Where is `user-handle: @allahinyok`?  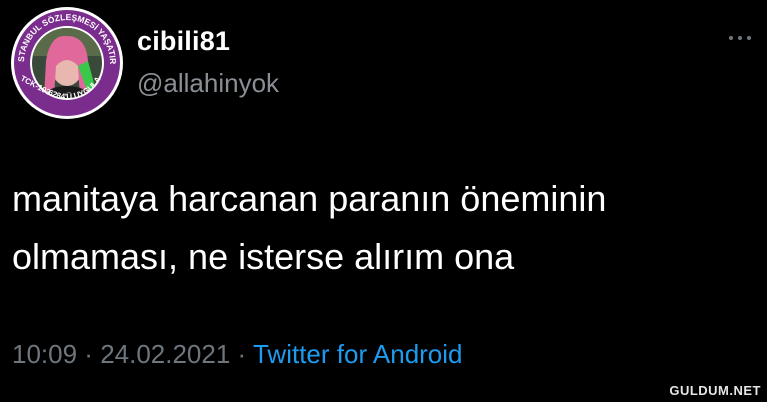
user-handle: @allahinyok is located at coordinates (208, 83).